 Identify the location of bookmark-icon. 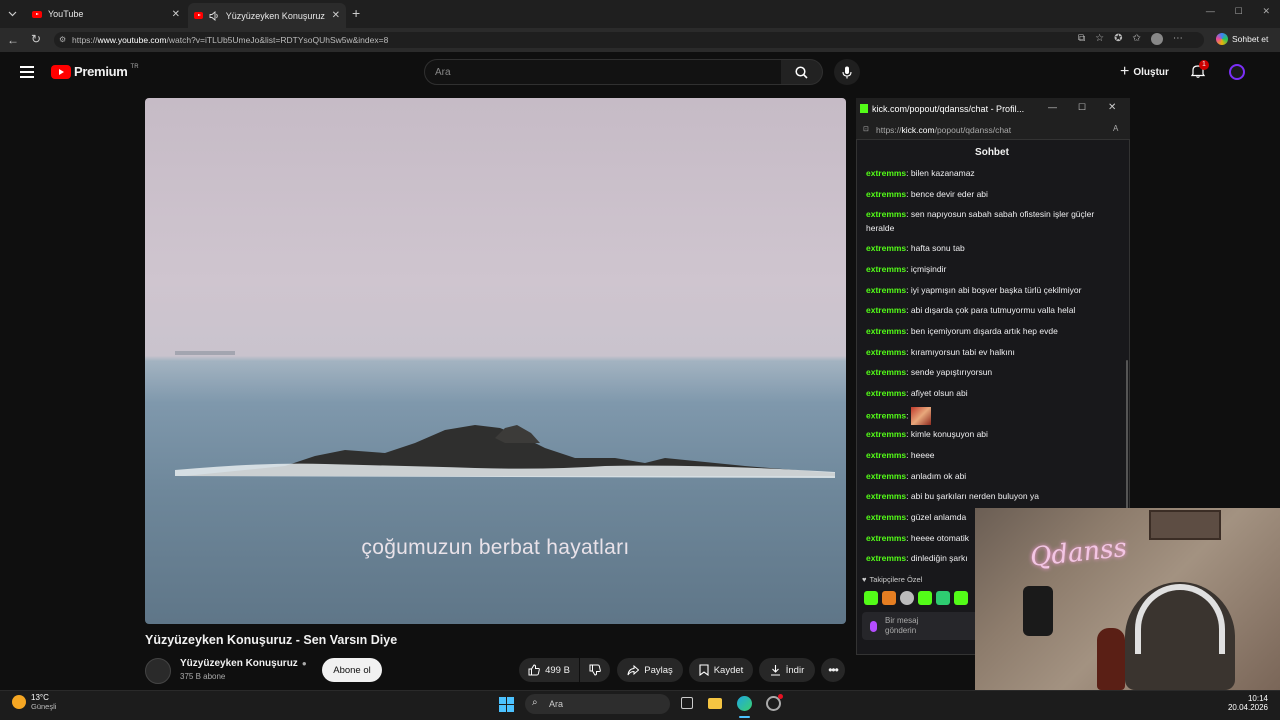
(704, 670).